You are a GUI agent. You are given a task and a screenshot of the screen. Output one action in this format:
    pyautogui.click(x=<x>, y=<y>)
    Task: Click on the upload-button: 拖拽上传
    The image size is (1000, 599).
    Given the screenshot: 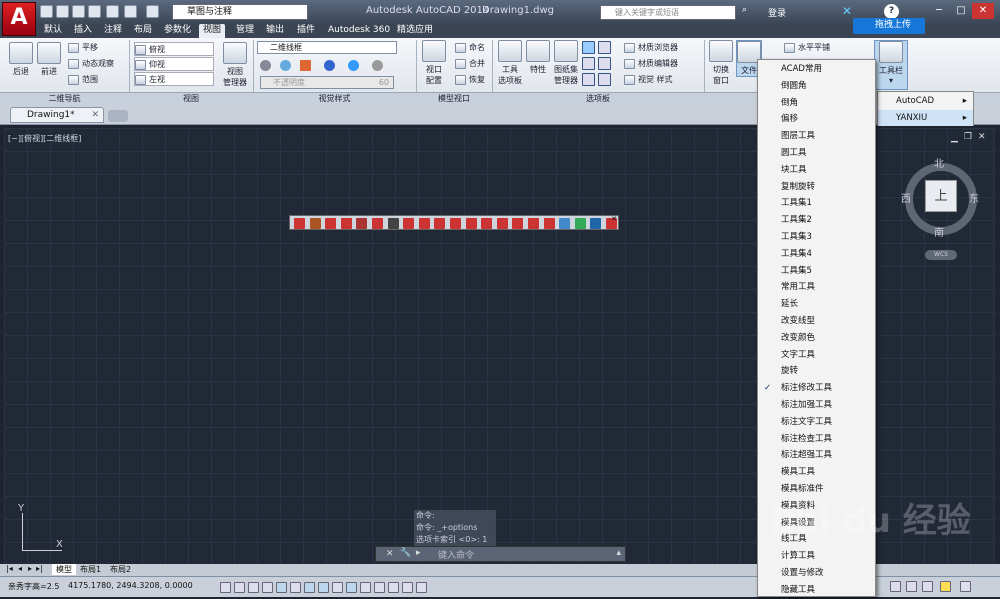 What is the action you would take?
    pyautogui.click(x=889, y=26)
    